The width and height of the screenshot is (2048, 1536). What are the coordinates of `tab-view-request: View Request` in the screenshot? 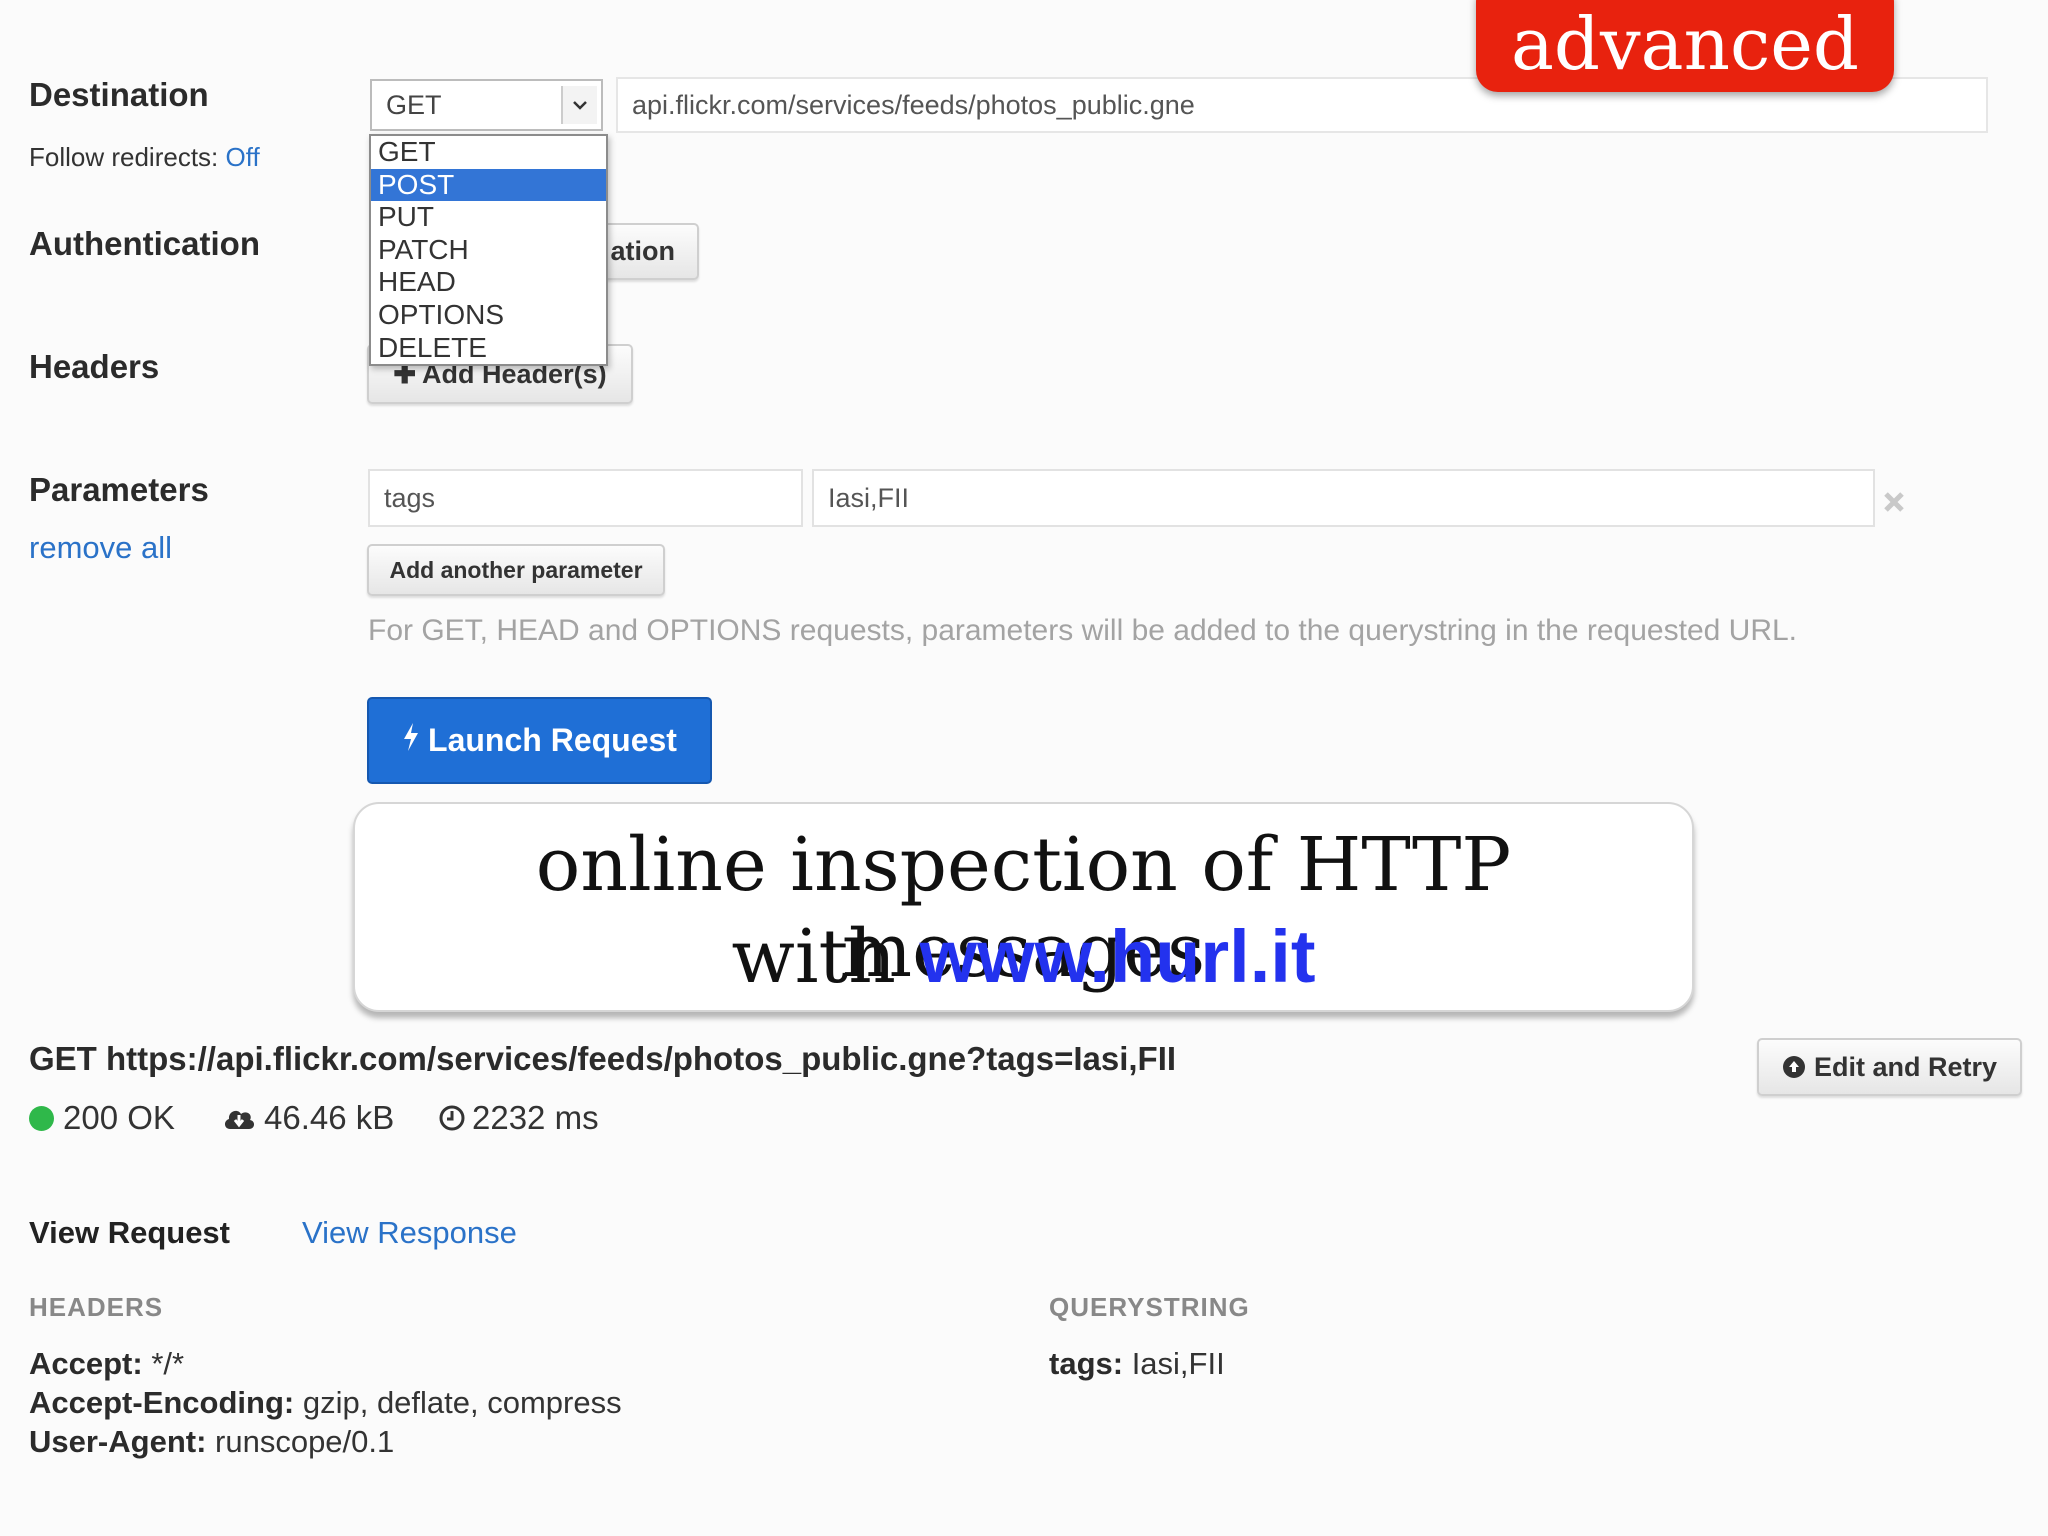 It's located at (129, 1233).